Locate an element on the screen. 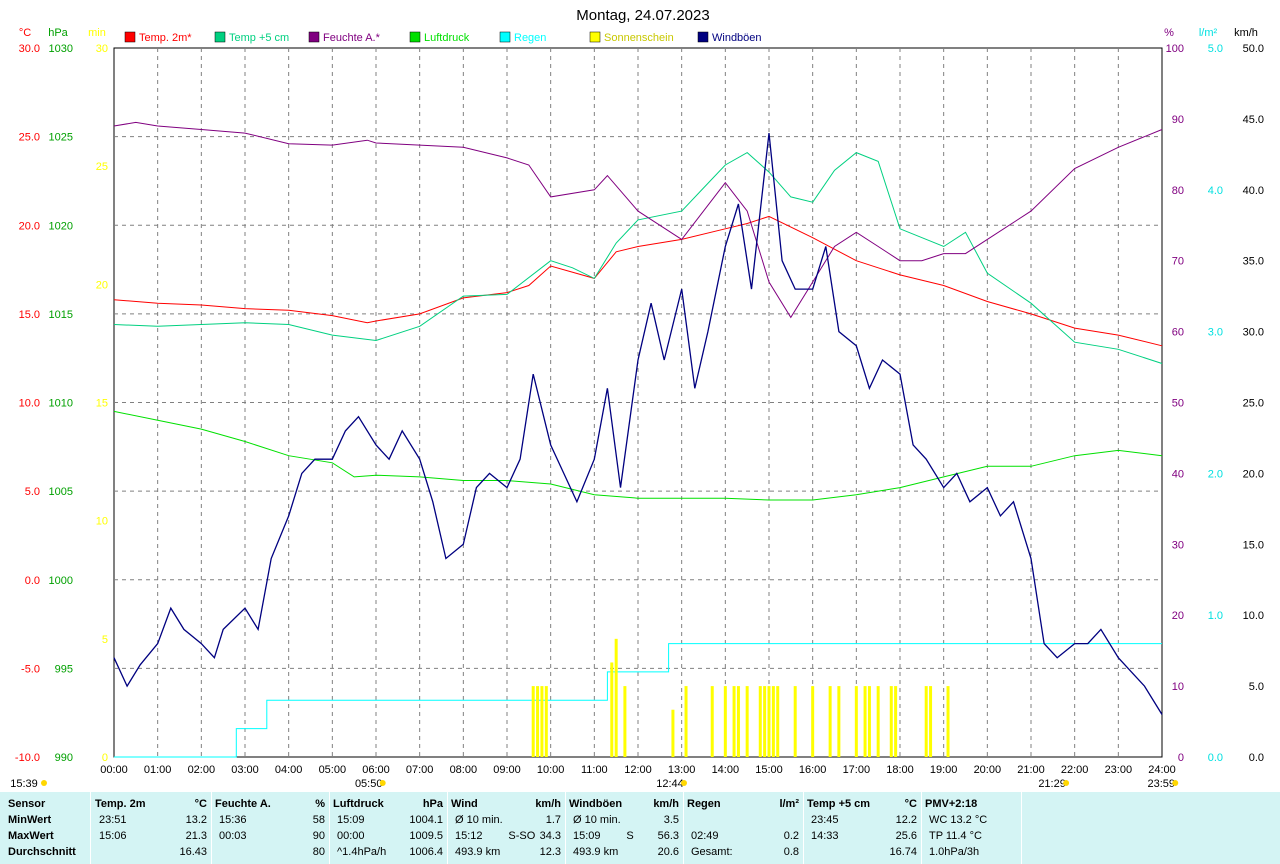  stat-section-title: Temp. 2m is located at coordinates (120, 804).